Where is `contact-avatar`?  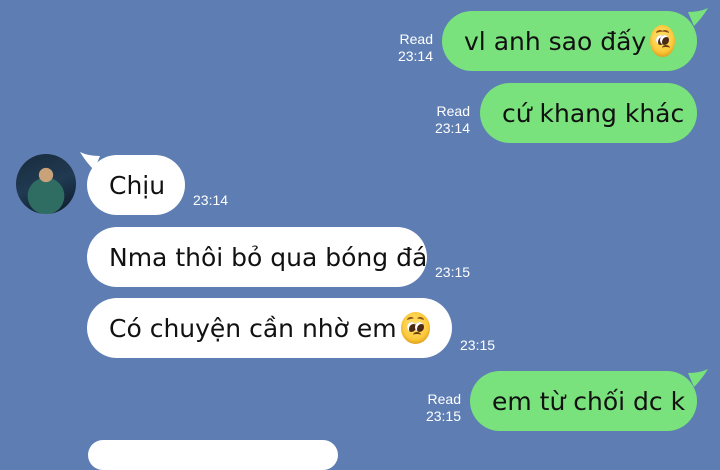 contact-avatar is located at coordinates (46, 184).